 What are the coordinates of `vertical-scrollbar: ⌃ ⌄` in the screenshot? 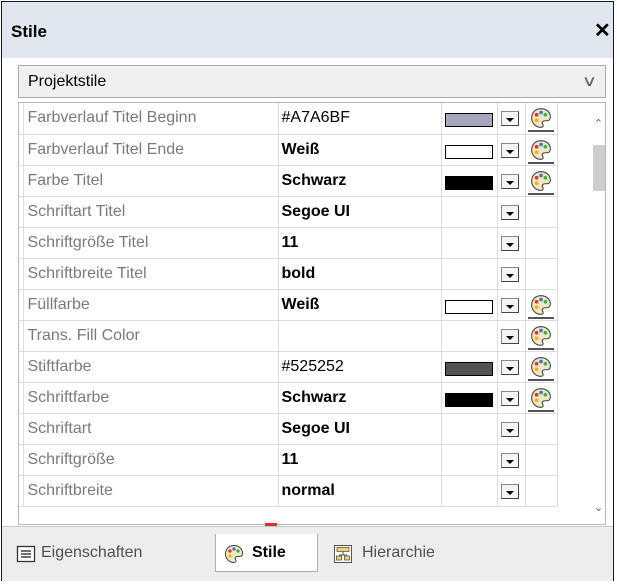 It's located at (598, 313).